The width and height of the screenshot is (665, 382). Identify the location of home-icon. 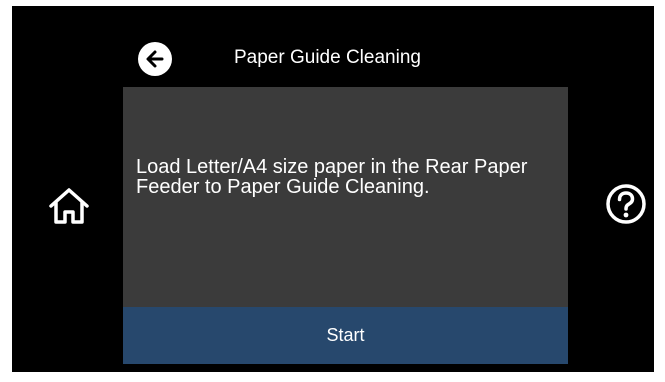
(69, 206).